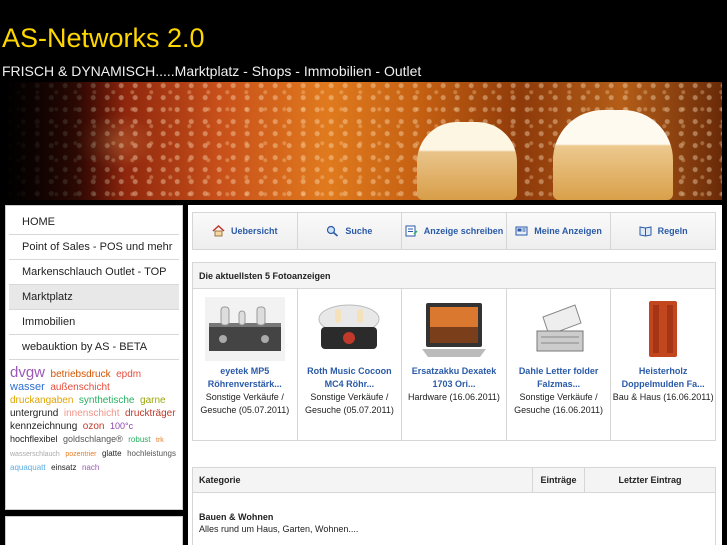 This screenshot has width=727, height=545. Describe the element at coordinates (79, 387) in the screenshot. I see `tag-link: außenschicht` at that location.